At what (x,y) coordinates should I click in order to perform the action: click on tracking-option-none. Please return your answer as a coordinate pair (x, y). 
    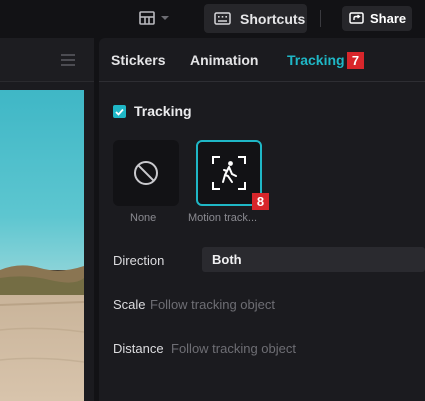
    Looking at the image, I should click on (146, 173).